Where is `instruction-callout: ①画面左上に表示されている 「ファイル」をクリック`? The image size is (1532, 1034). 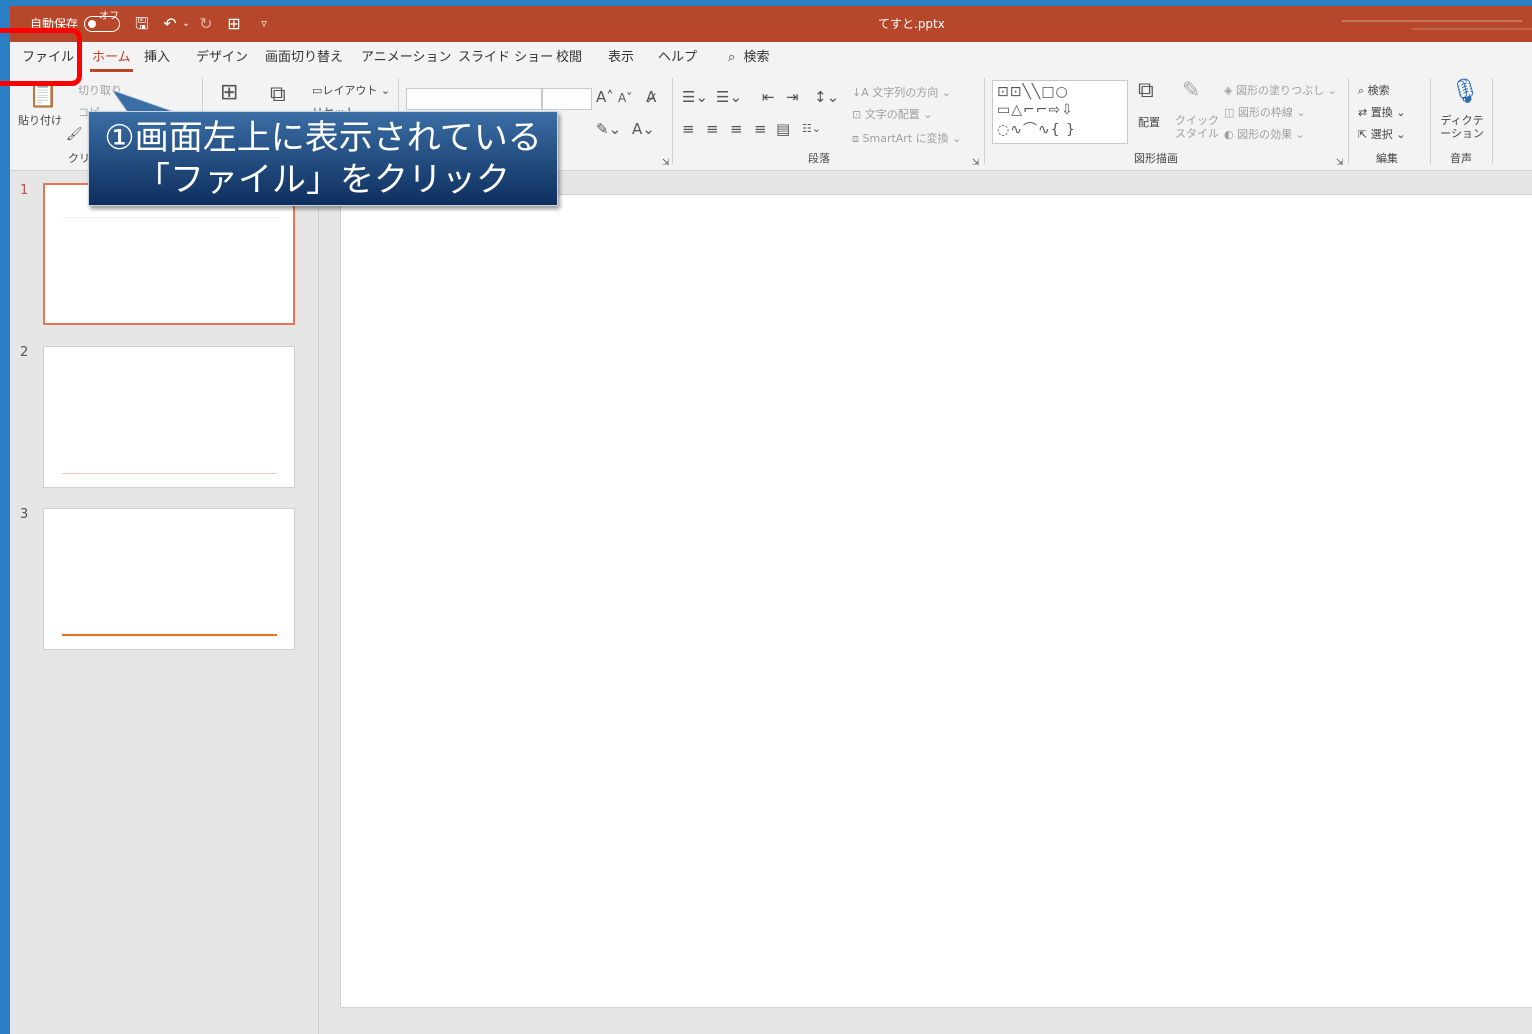 instruction-callout: ①画面左上に表示されている 「ファイル」をクリック is located at coordinates (323, 158).